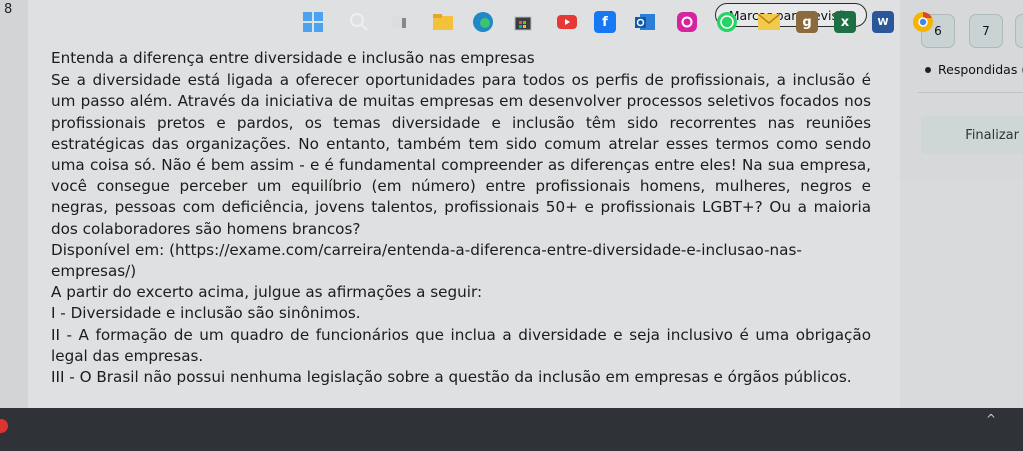 This screenshot has height=451, width=1023. What do you see at coordinates (8, 9) in the screenshot?
I see `corner-number: 8` at bounding box center [8, 9].